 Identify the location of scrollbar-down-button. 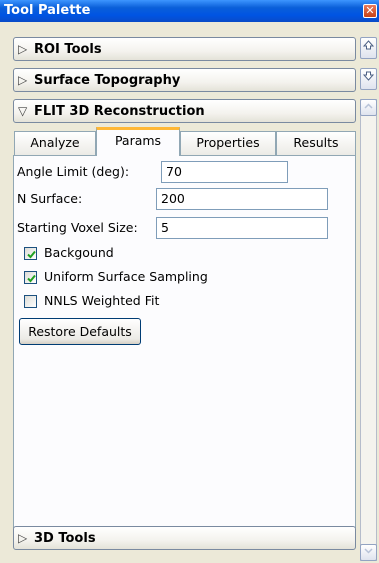
(368, 552).